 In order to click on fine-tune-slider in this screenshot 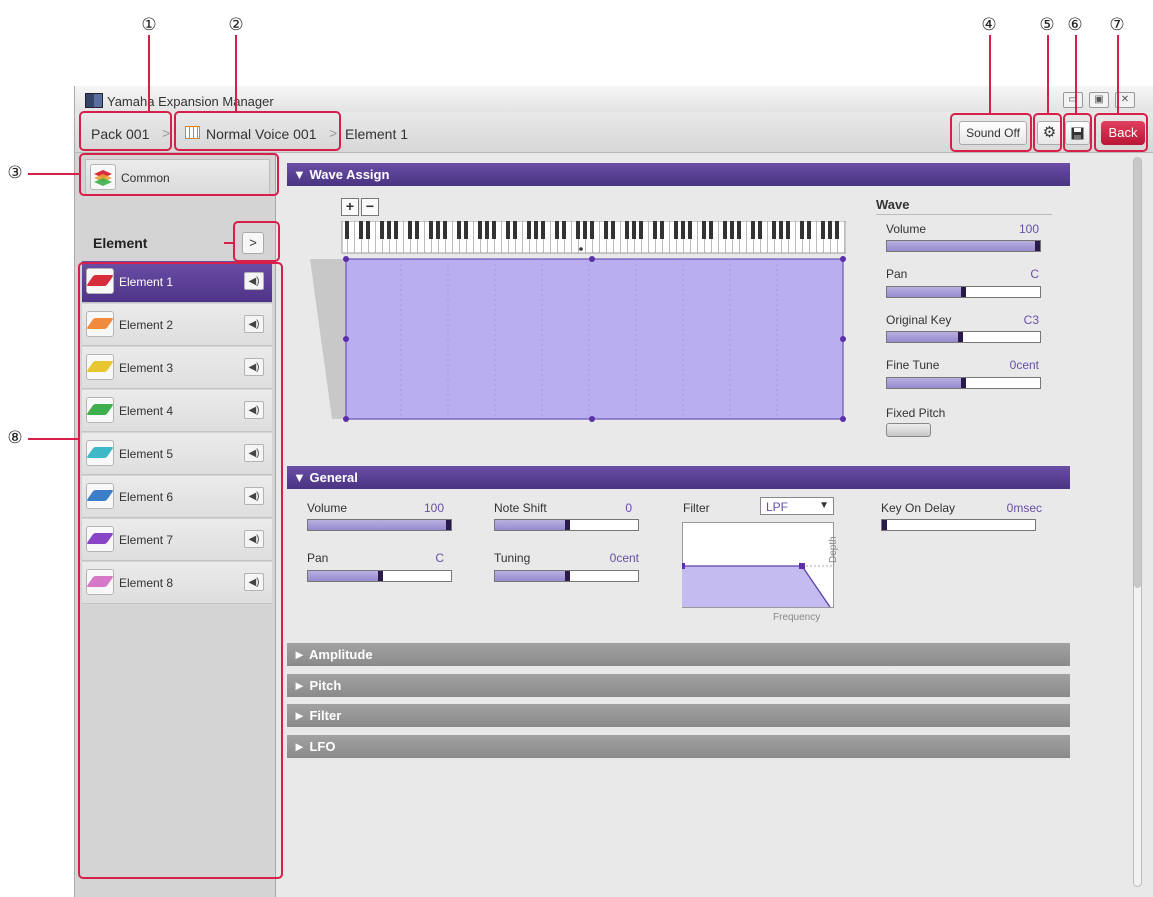, I will do `click(963, 383)`.